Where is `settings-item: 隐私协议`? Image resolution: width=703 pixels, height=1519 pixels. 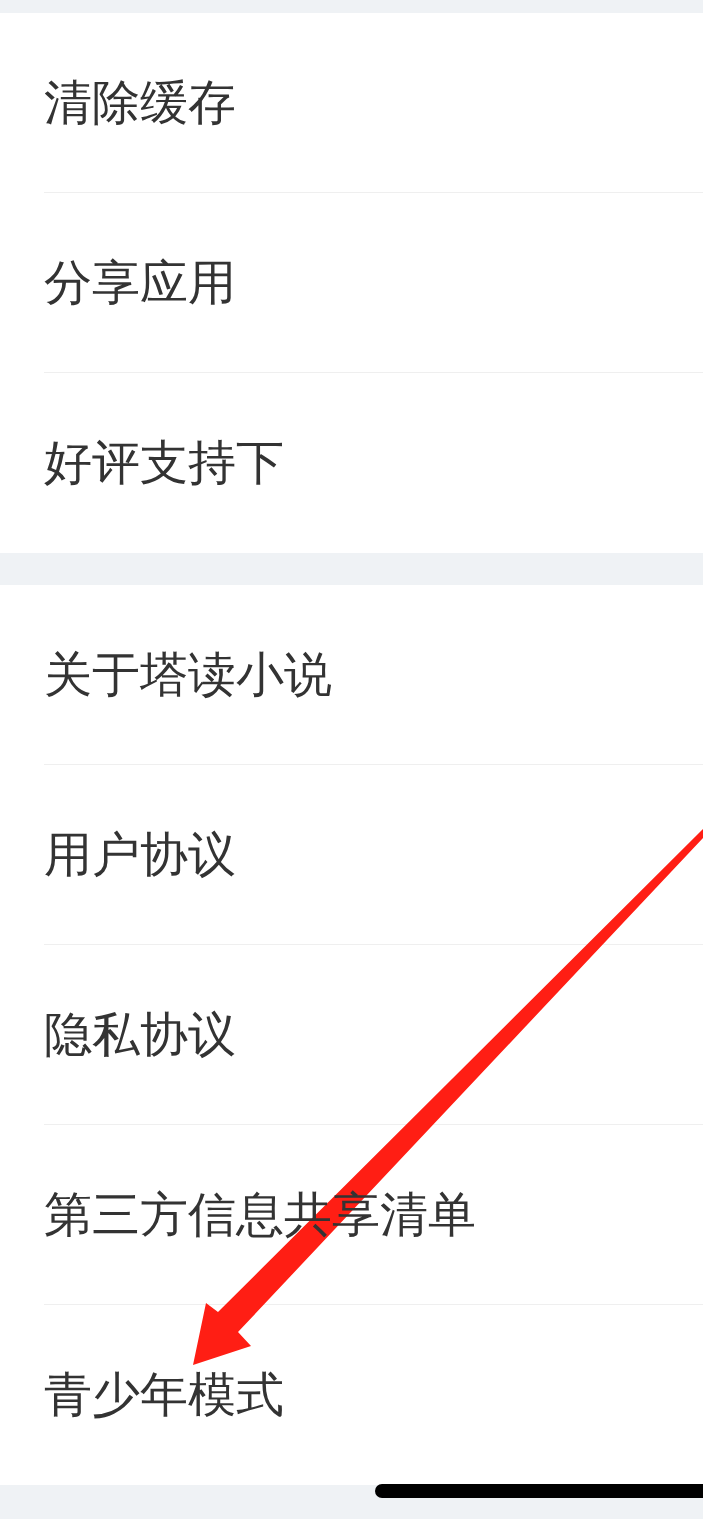 settings-item: 隐私协议 is located at coordinates (140, 1034).